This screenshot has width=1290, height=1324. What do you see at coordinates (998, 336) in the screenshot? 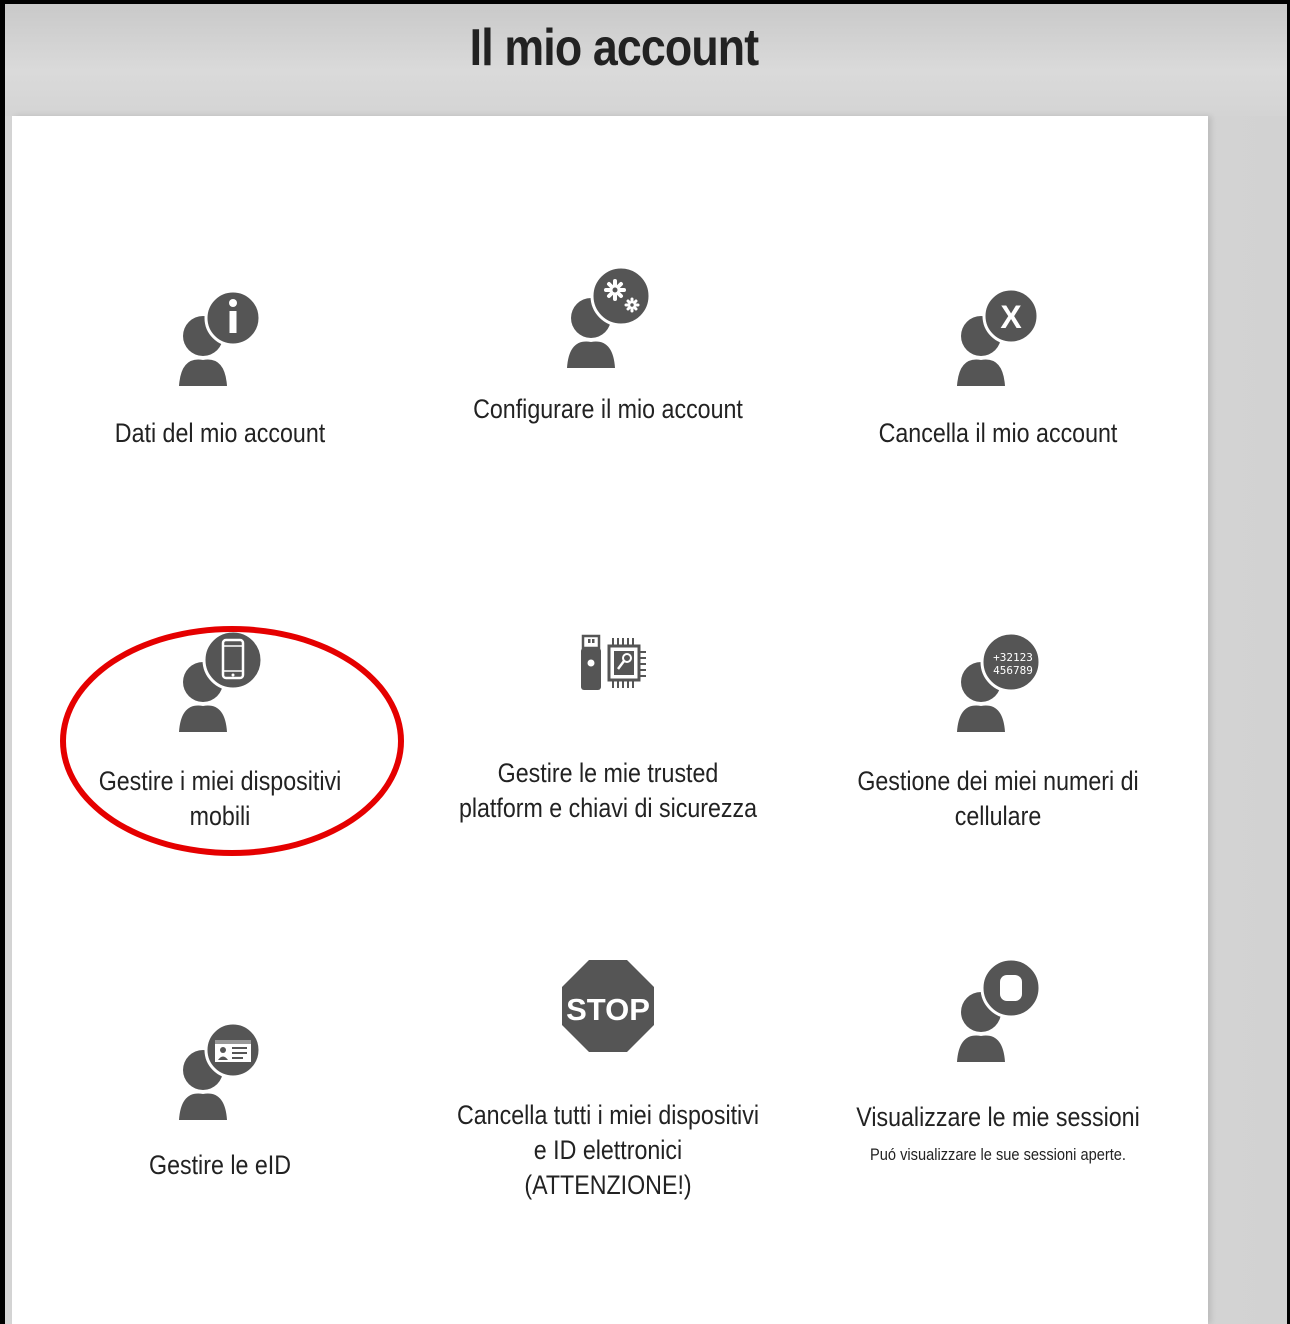
I see `person-delete-icon: X` at bounding box center [998, 336].